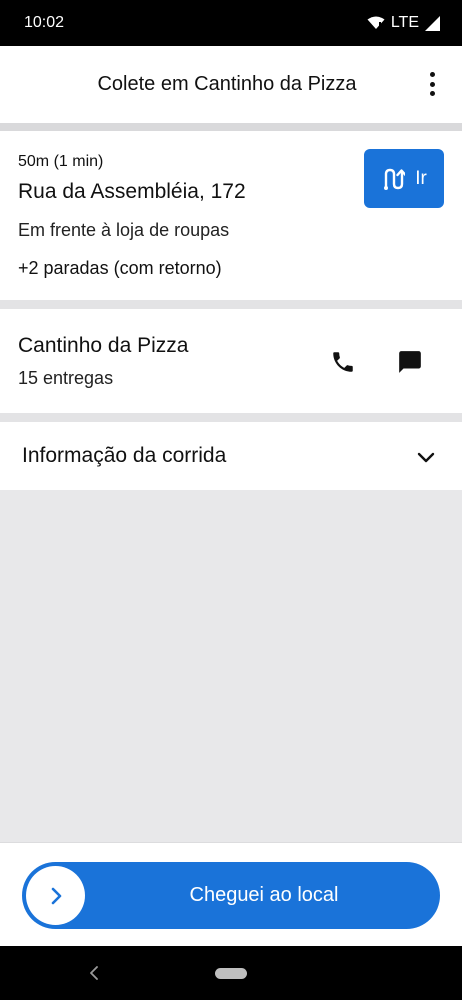 The width and height of the screenshot is (462, 1000). I want to click on page-title: Colete em Cantinho da Pizza, so click(227, 84).